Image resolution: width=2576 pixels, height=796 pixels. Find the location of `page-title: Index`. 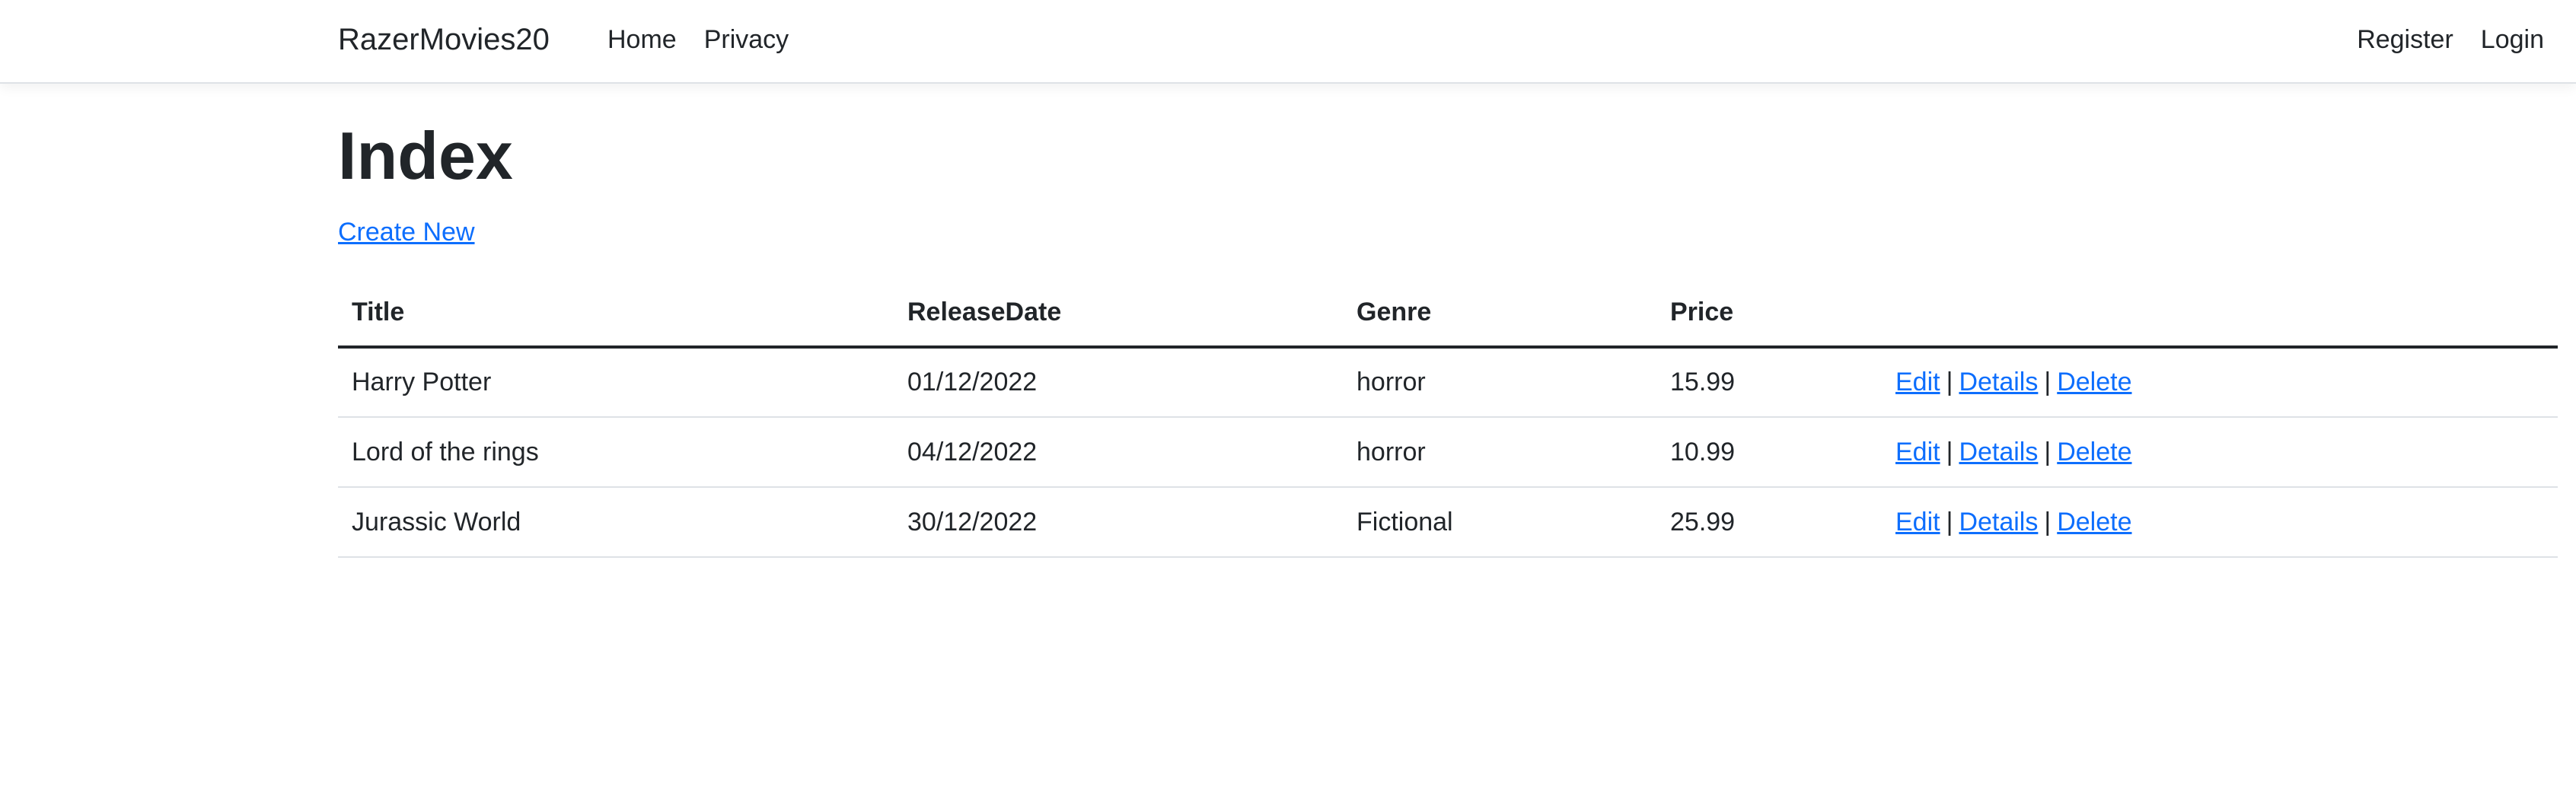

page-title: Index is located at coordinates (426, 155).